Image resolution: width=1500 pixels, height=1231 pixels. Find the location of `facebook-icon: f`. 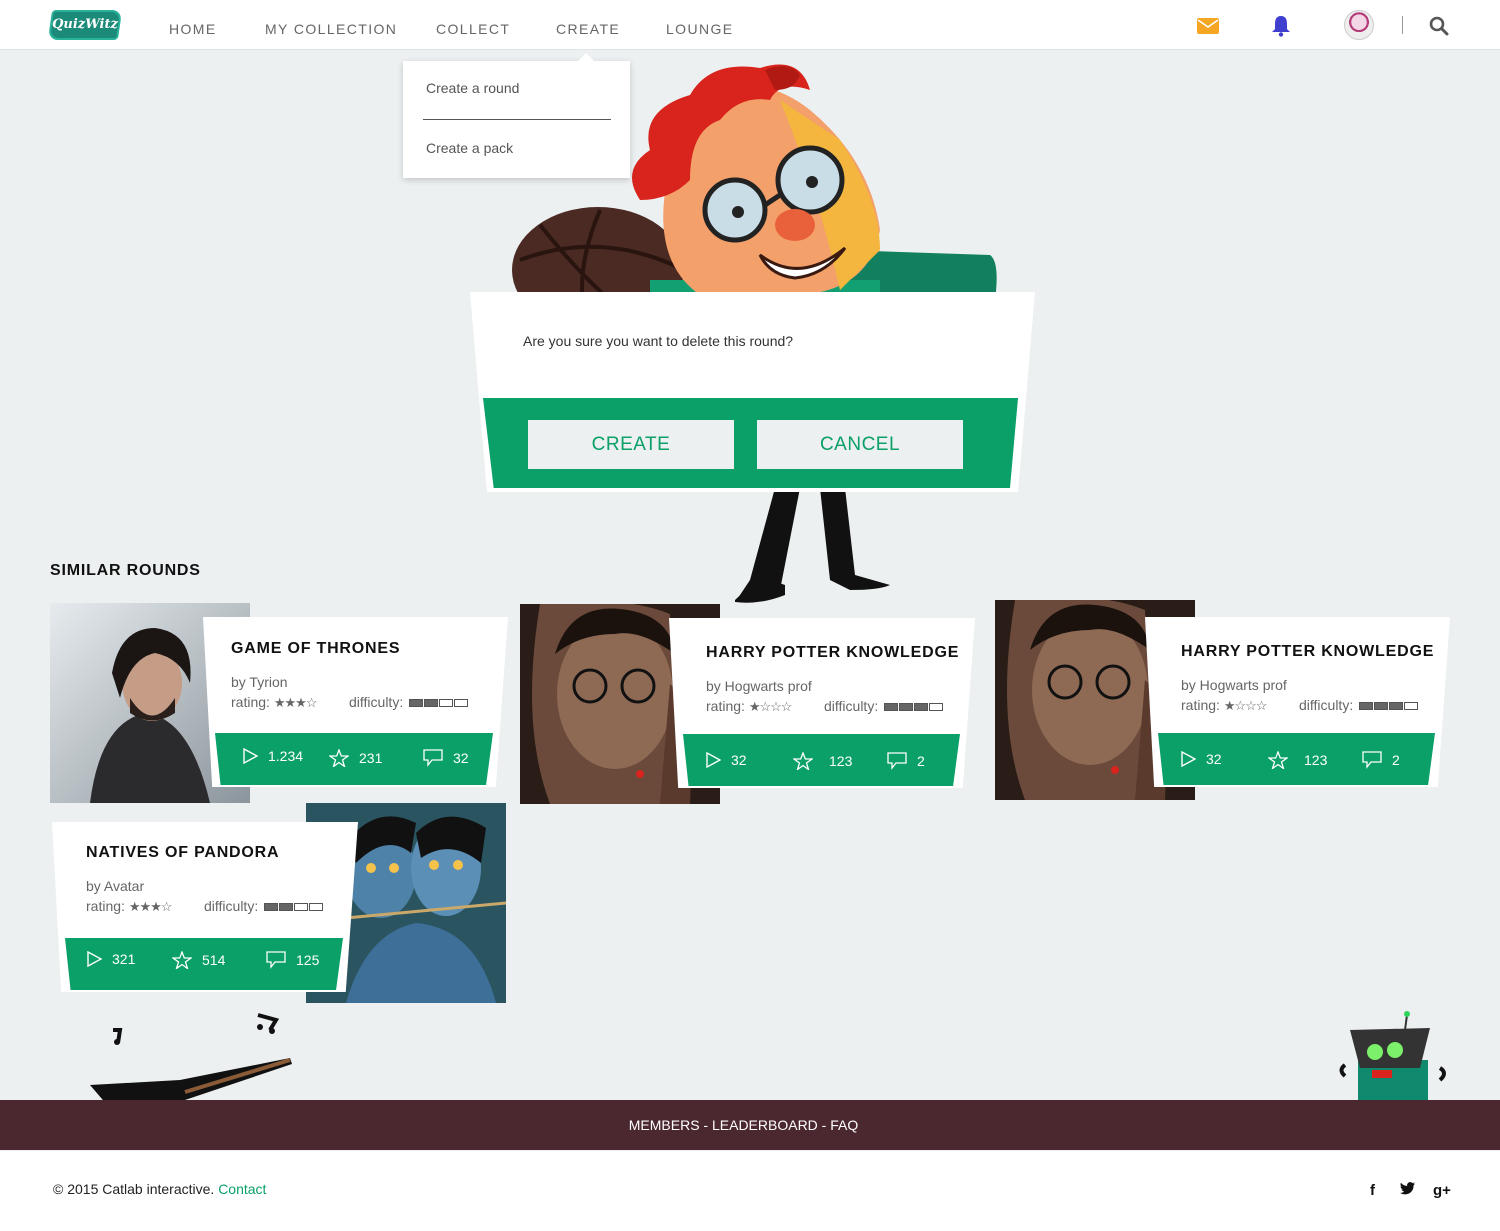

facebook-icon: f is located at coordinates (1372, 1190).